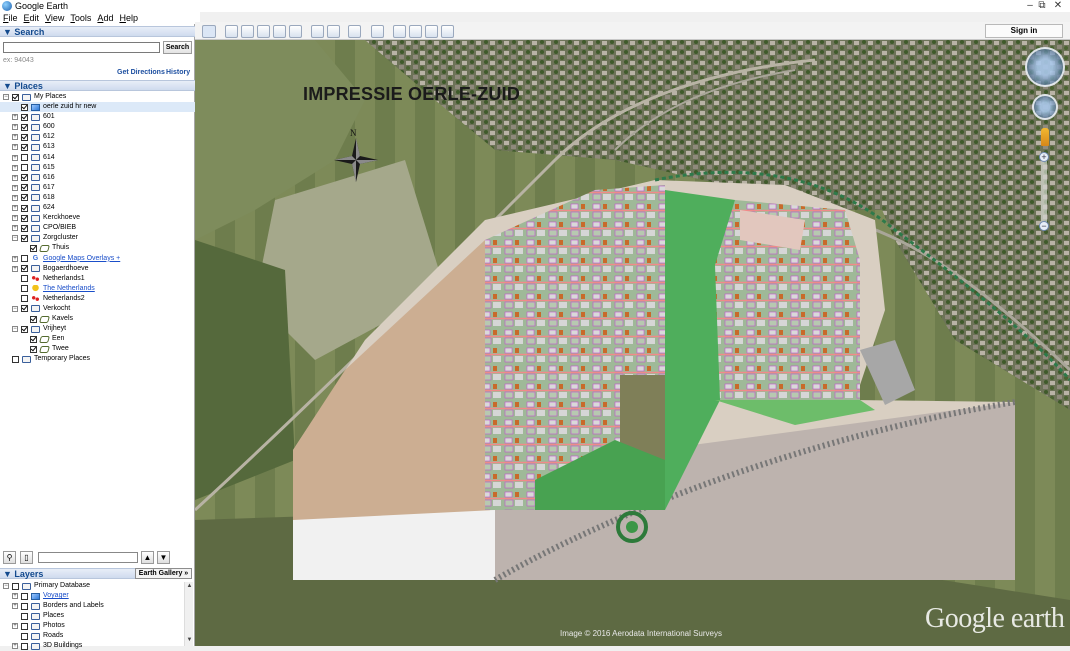  Describe the element at coordinates (431, 31) in the screenshot. I see `save-image-icon` at that location.